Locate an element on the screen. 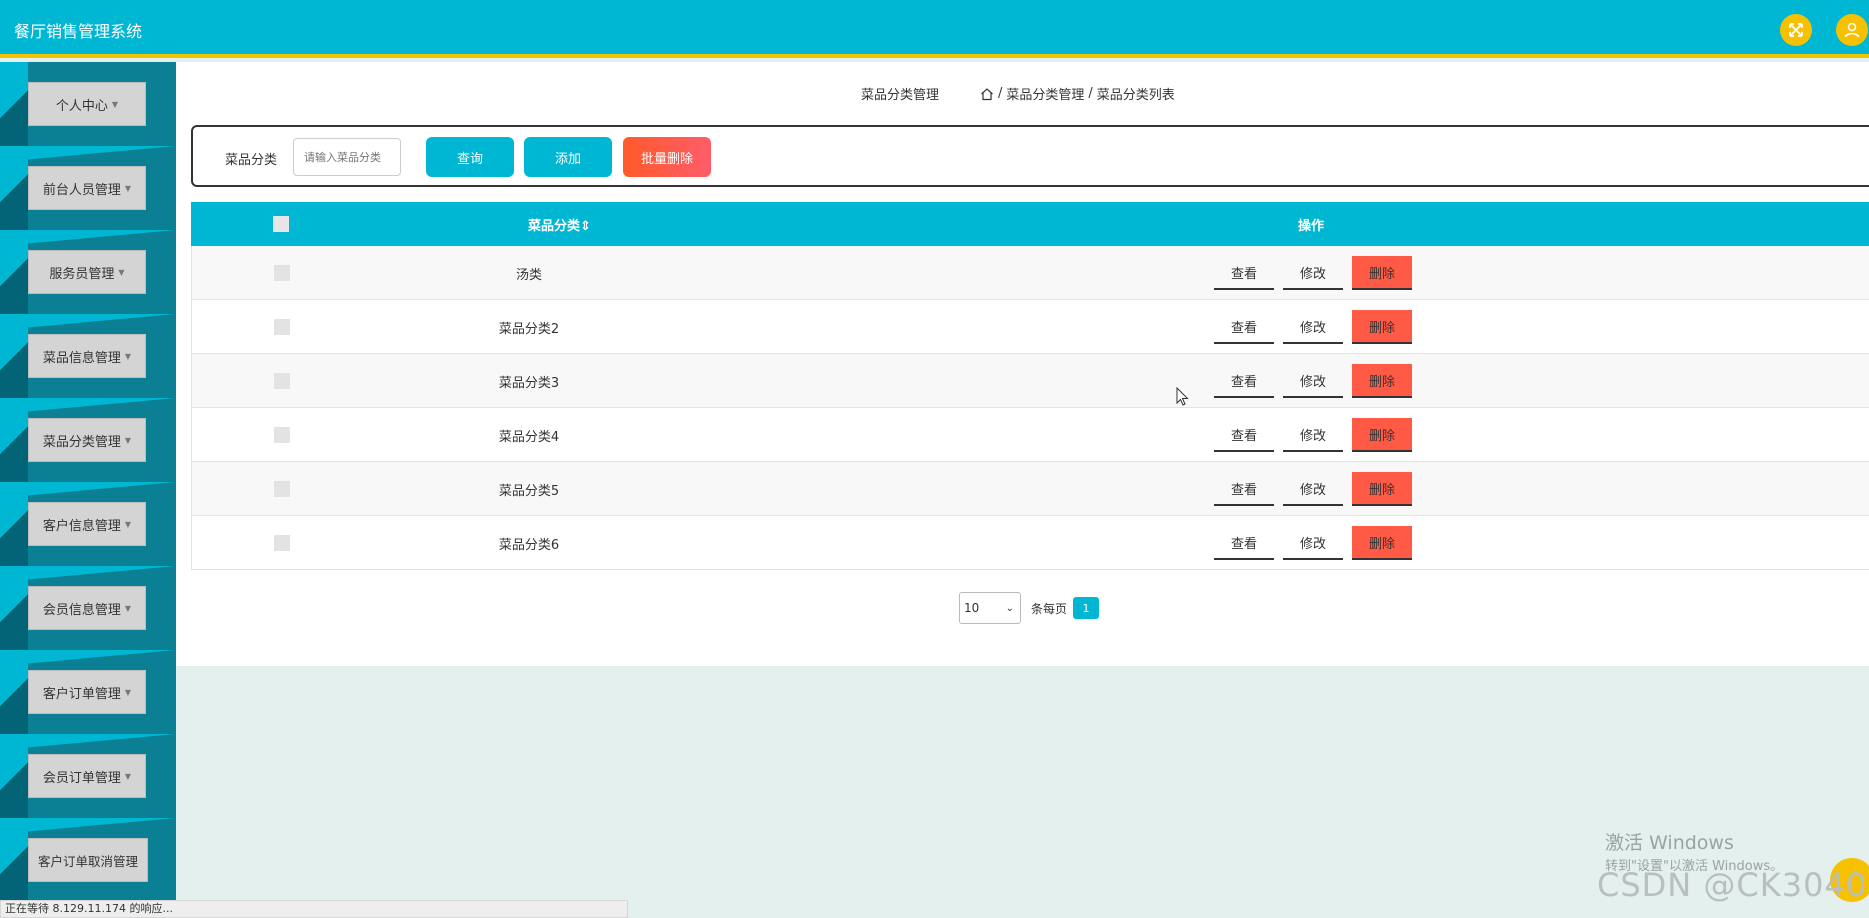 The image size is (1869, 918). sidebar-item-label: 客户订单管理 is located at coordinates (81, 694).